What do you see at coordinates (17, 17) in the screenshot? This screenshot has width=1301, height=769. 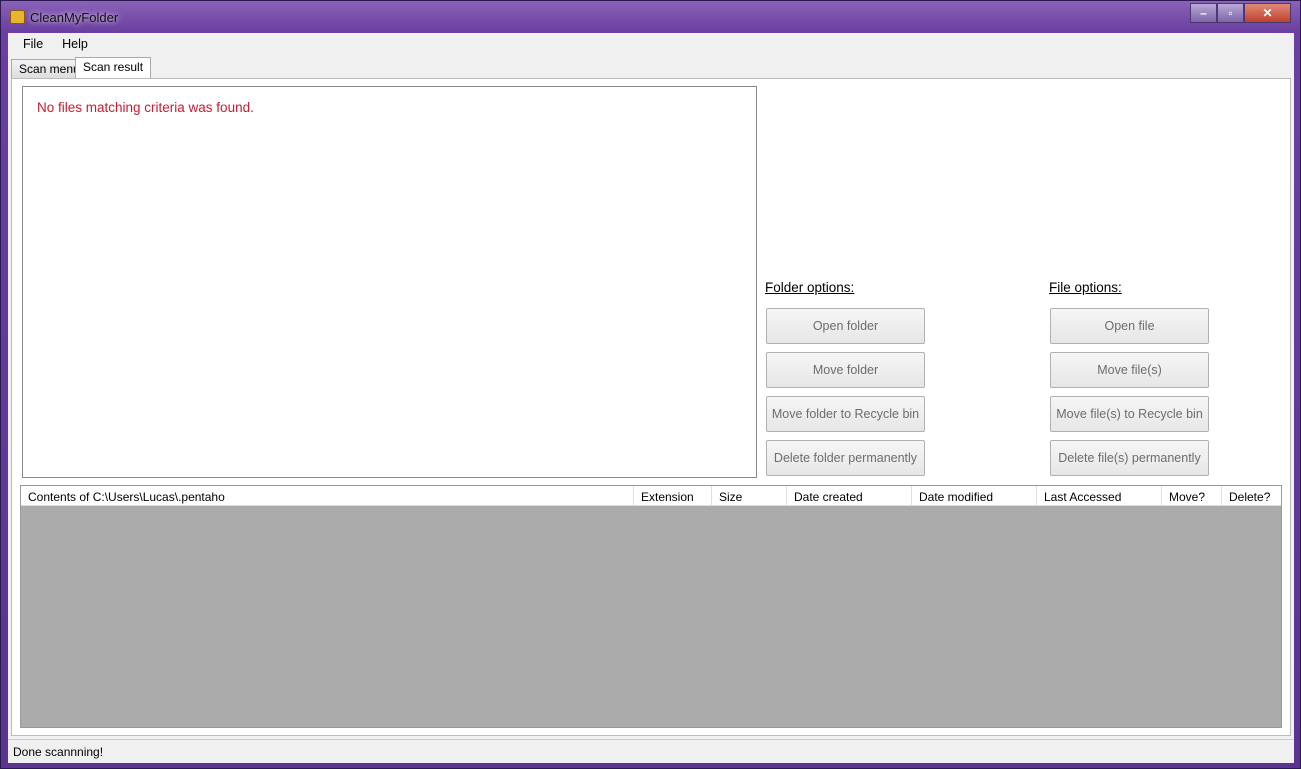 I see `app-icon` at bounding box center [17, 17].